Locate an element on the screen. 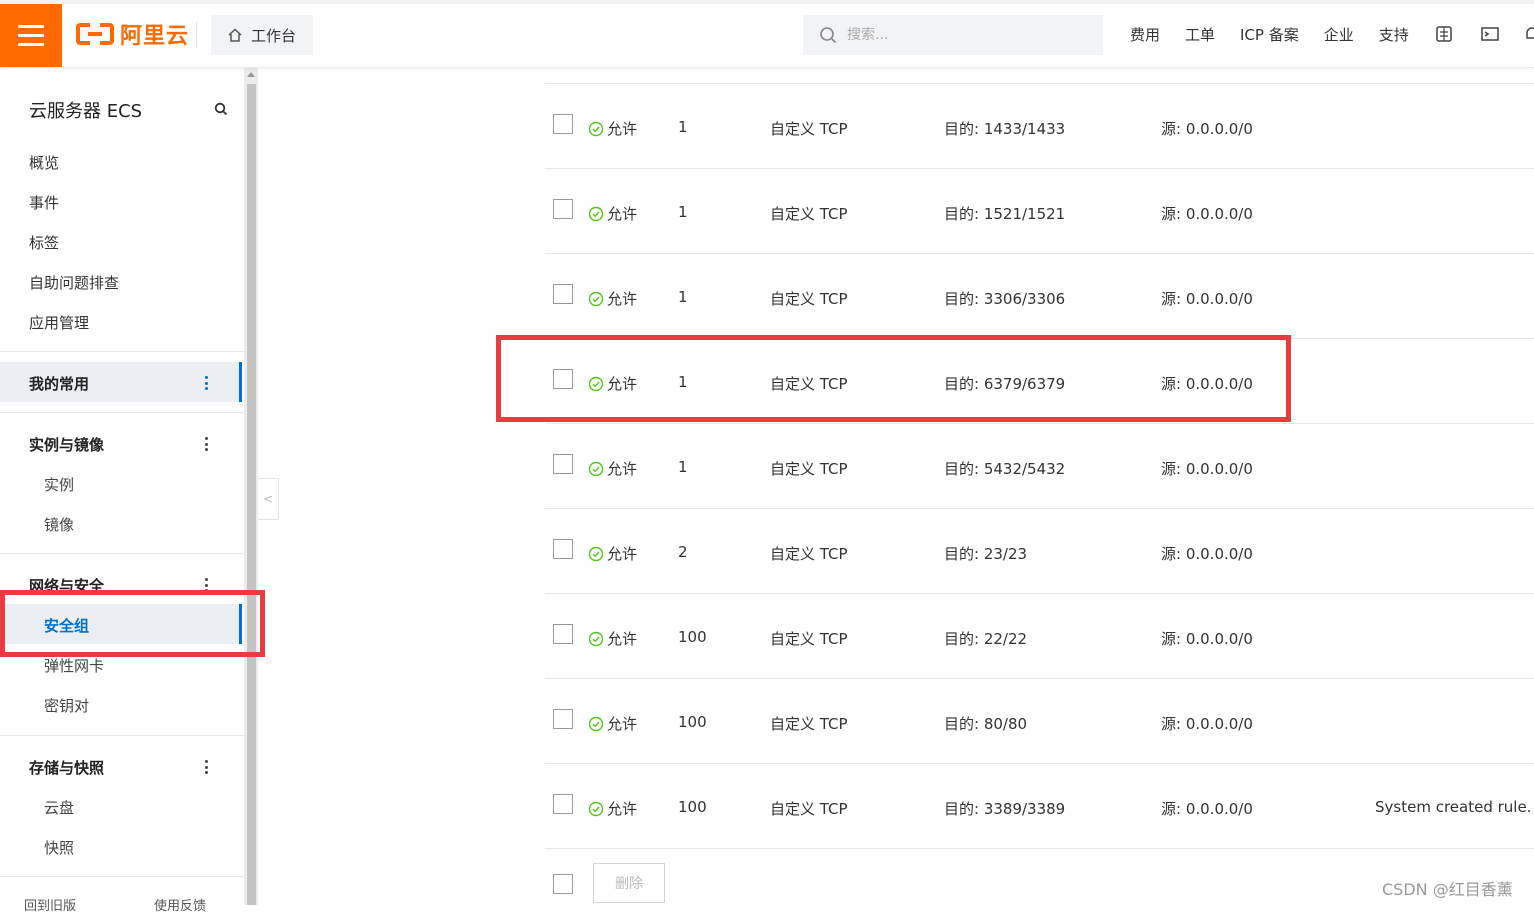  collapse-sidebar-button: < is located at coordinates (268, 499).